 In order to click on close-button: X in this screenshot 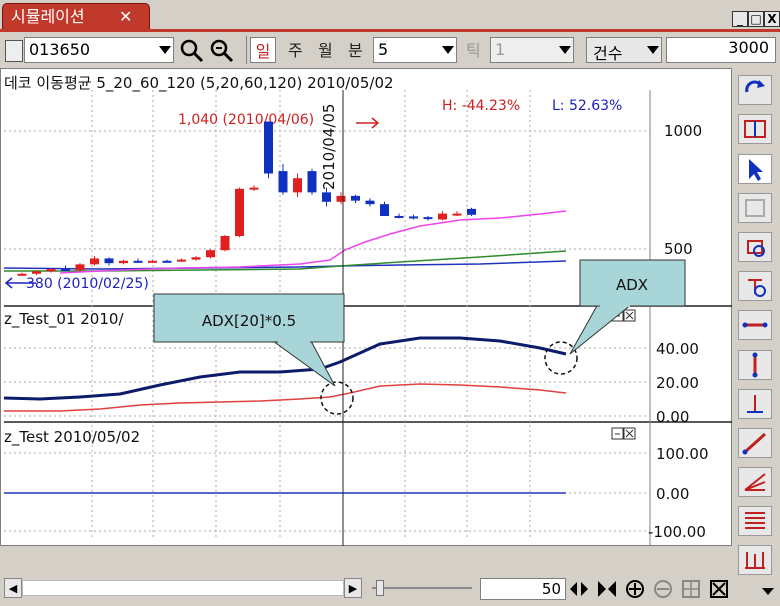, I will do `click(772, 19)`.